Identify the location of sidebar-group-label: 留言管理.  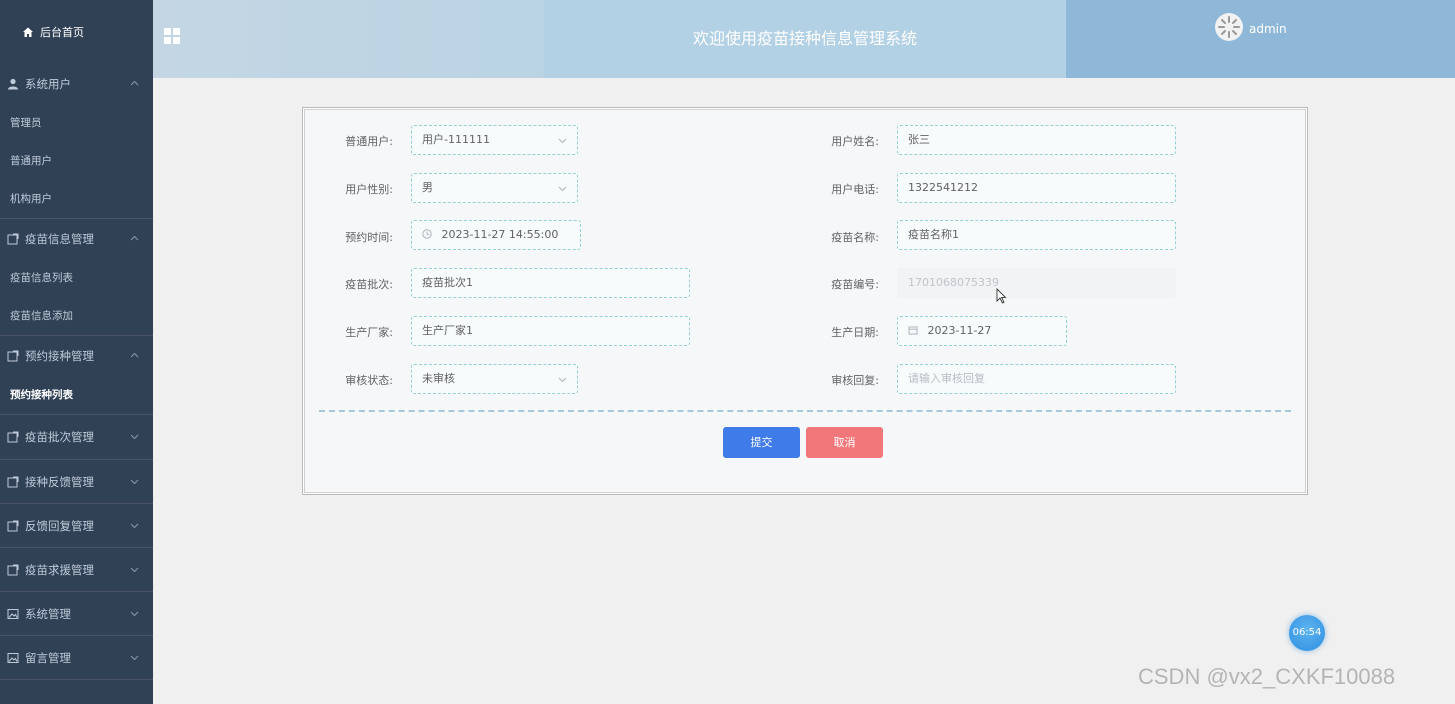
(48, 657).